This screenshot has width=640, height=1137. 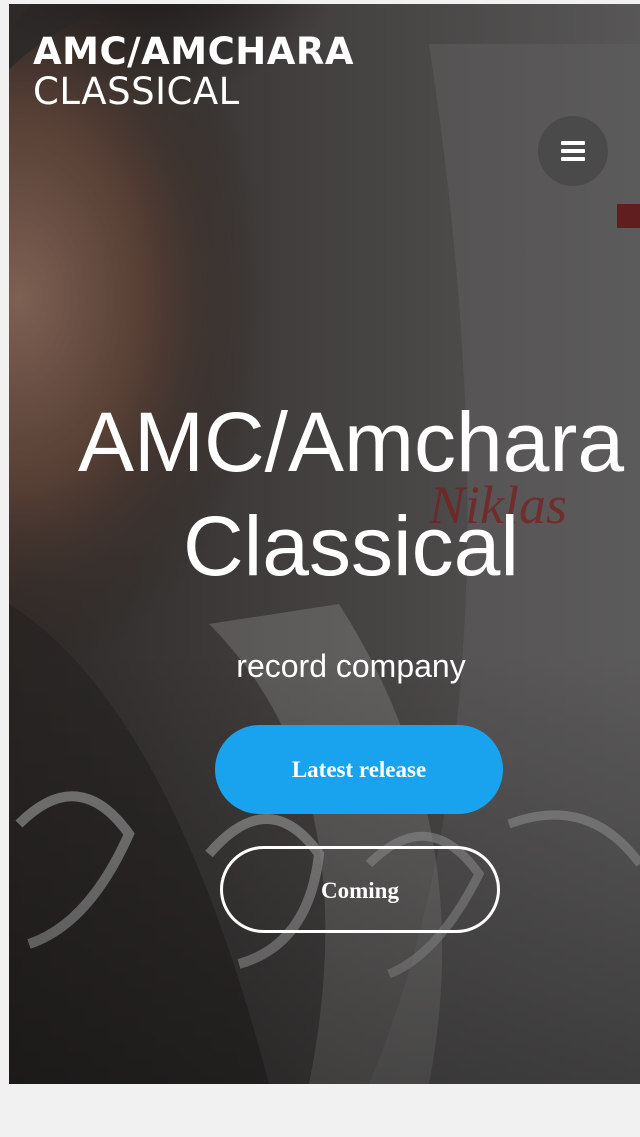 I want to click on brand-name-line1: AMC/AMCHARA, so click(x=193, y=51).